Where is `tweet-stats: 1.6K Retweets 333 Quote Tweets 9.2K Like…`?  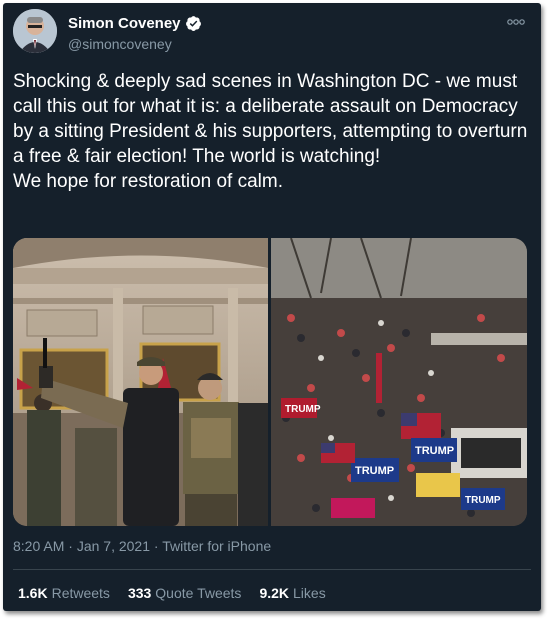
tweet-stats: 1.6K Retweets 333 Quote Tweets 9.2K Like… is located at coordinates (172, 593).